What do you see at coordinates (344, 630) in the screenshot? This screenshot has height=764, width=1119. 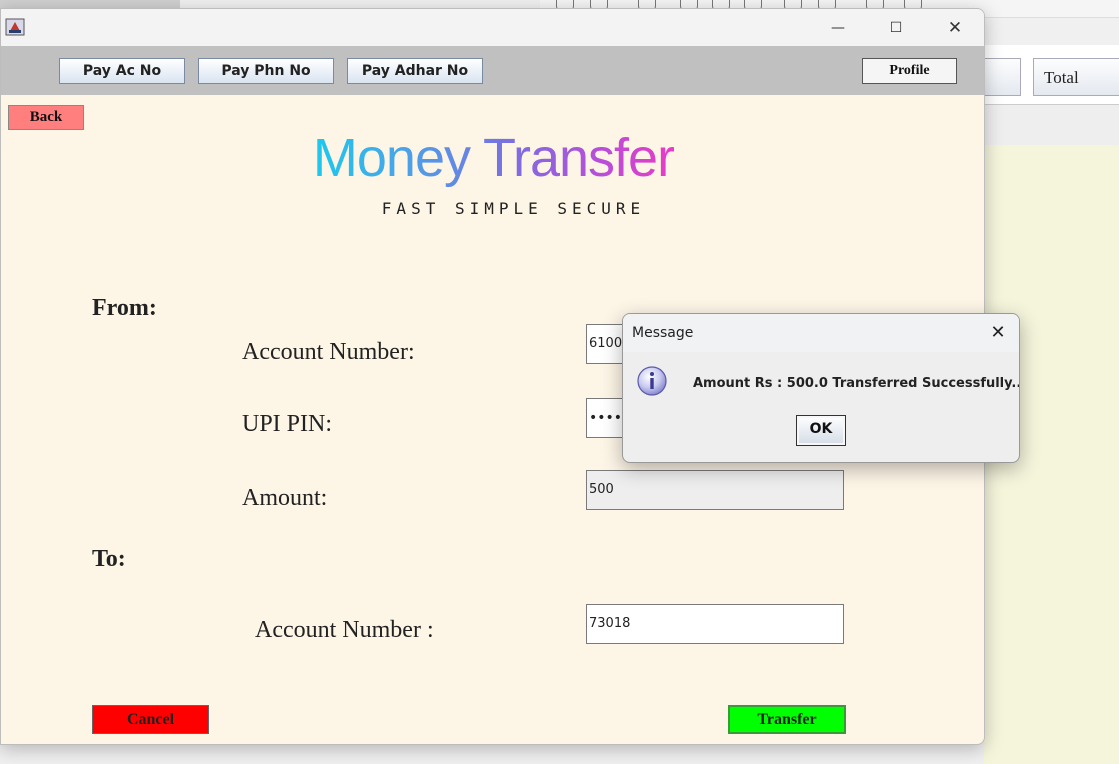 I see `to-account-label: Account Number :` at bounding box center [344, 630].